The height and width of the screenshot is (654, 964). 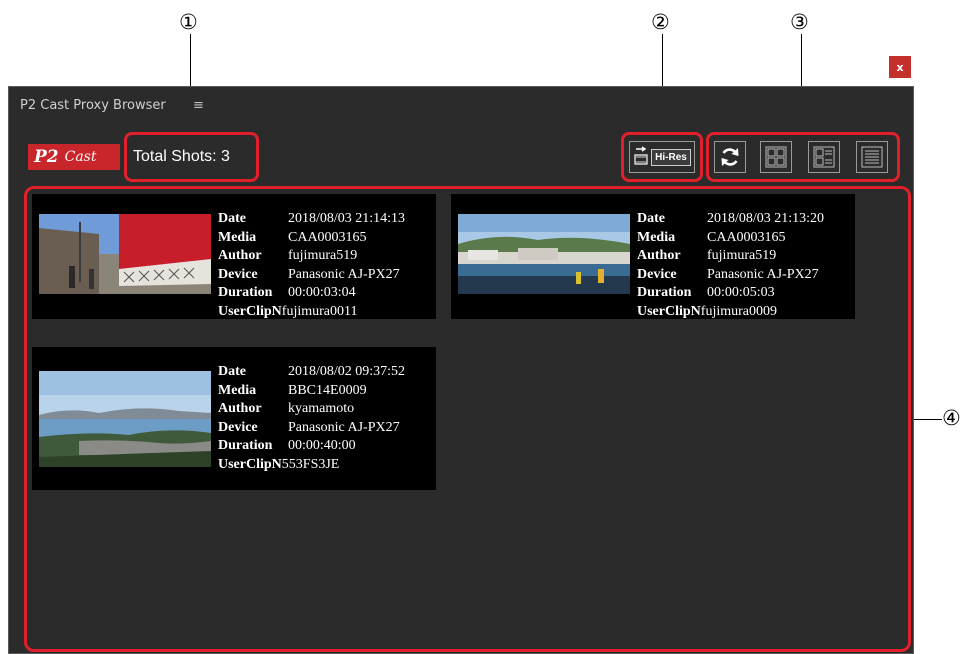 I want to click on clip-date: 2018/08/03 21:14:13, so click(x=347, y=218).